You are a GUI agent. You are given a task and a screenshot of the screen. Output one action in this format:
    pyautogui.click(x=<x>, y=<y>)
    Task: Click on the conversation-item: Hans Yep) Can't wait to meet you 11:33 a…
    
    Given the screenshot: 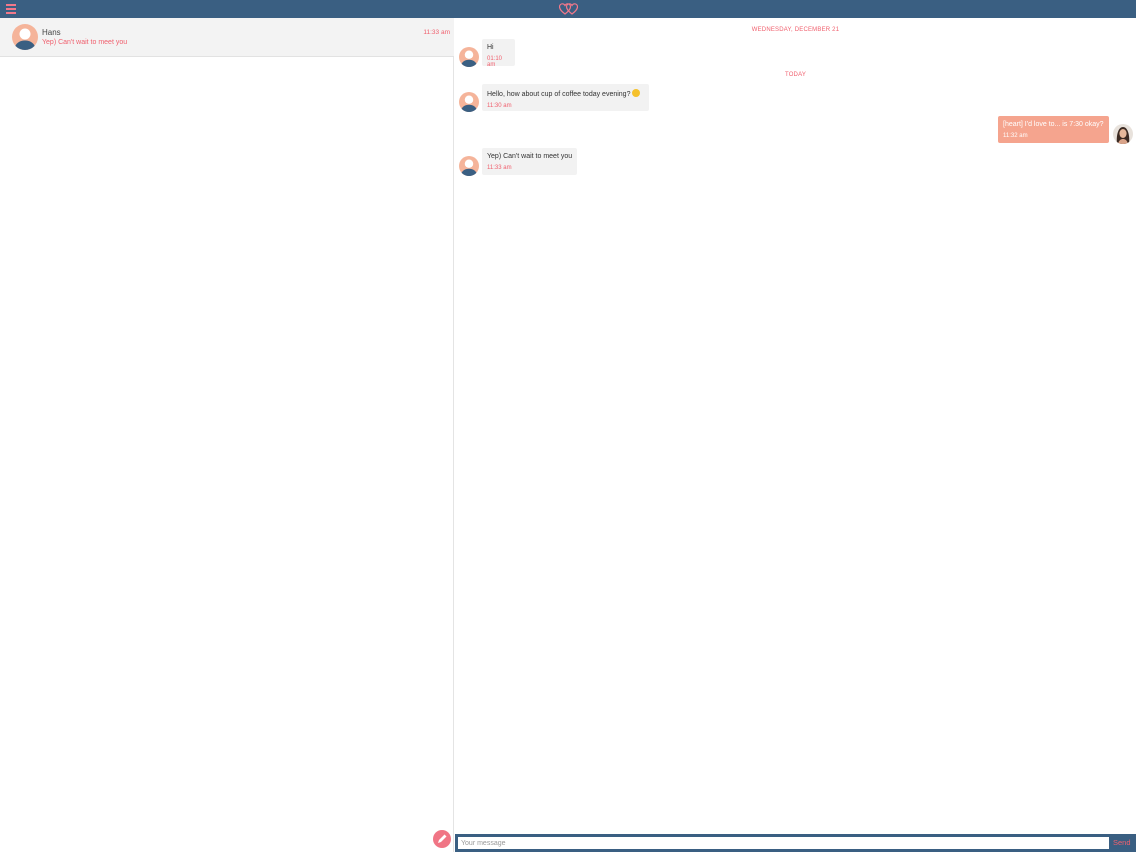 What is the action you would take?
    pyautogui.click(x=227, y=37)
    